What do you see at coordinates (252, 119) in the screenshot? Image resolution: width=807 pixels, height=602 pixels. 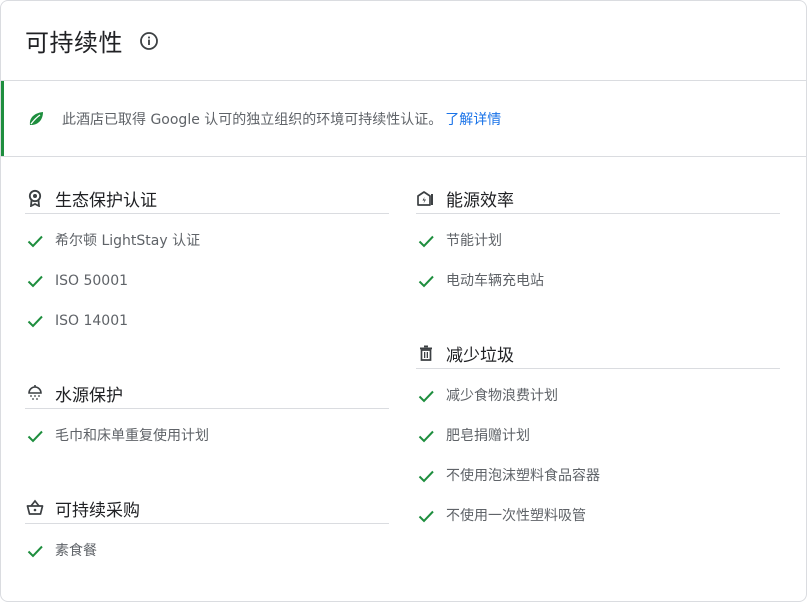 I see `banner-message: 此酒店已取得 Google 认可的独立组织的环境可持续性认证。` at bounding box center [252, 119].